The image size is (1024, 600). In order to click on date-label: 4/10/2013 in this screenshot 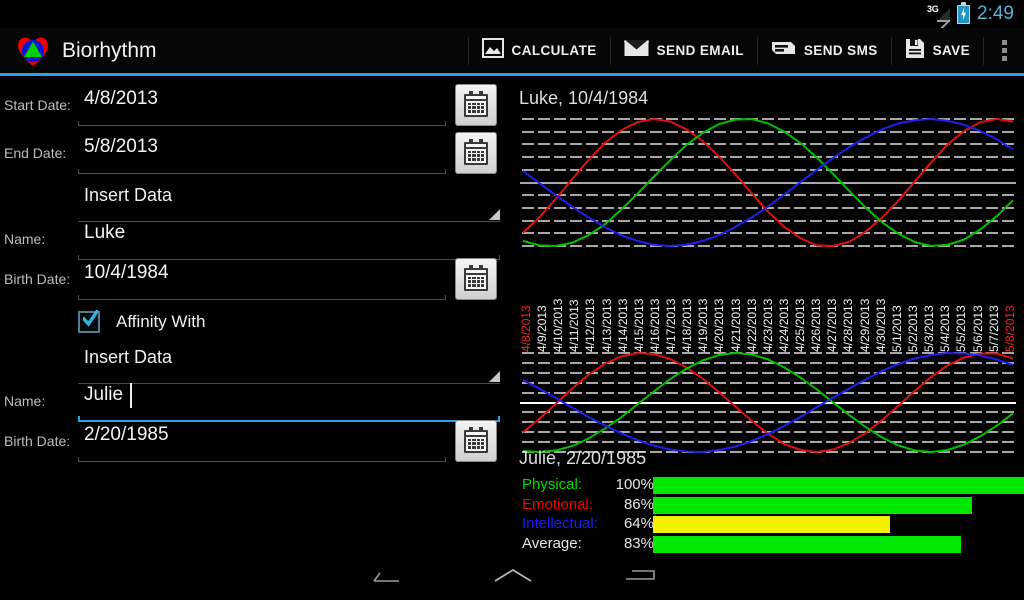, I will do `click(558, 325)`.